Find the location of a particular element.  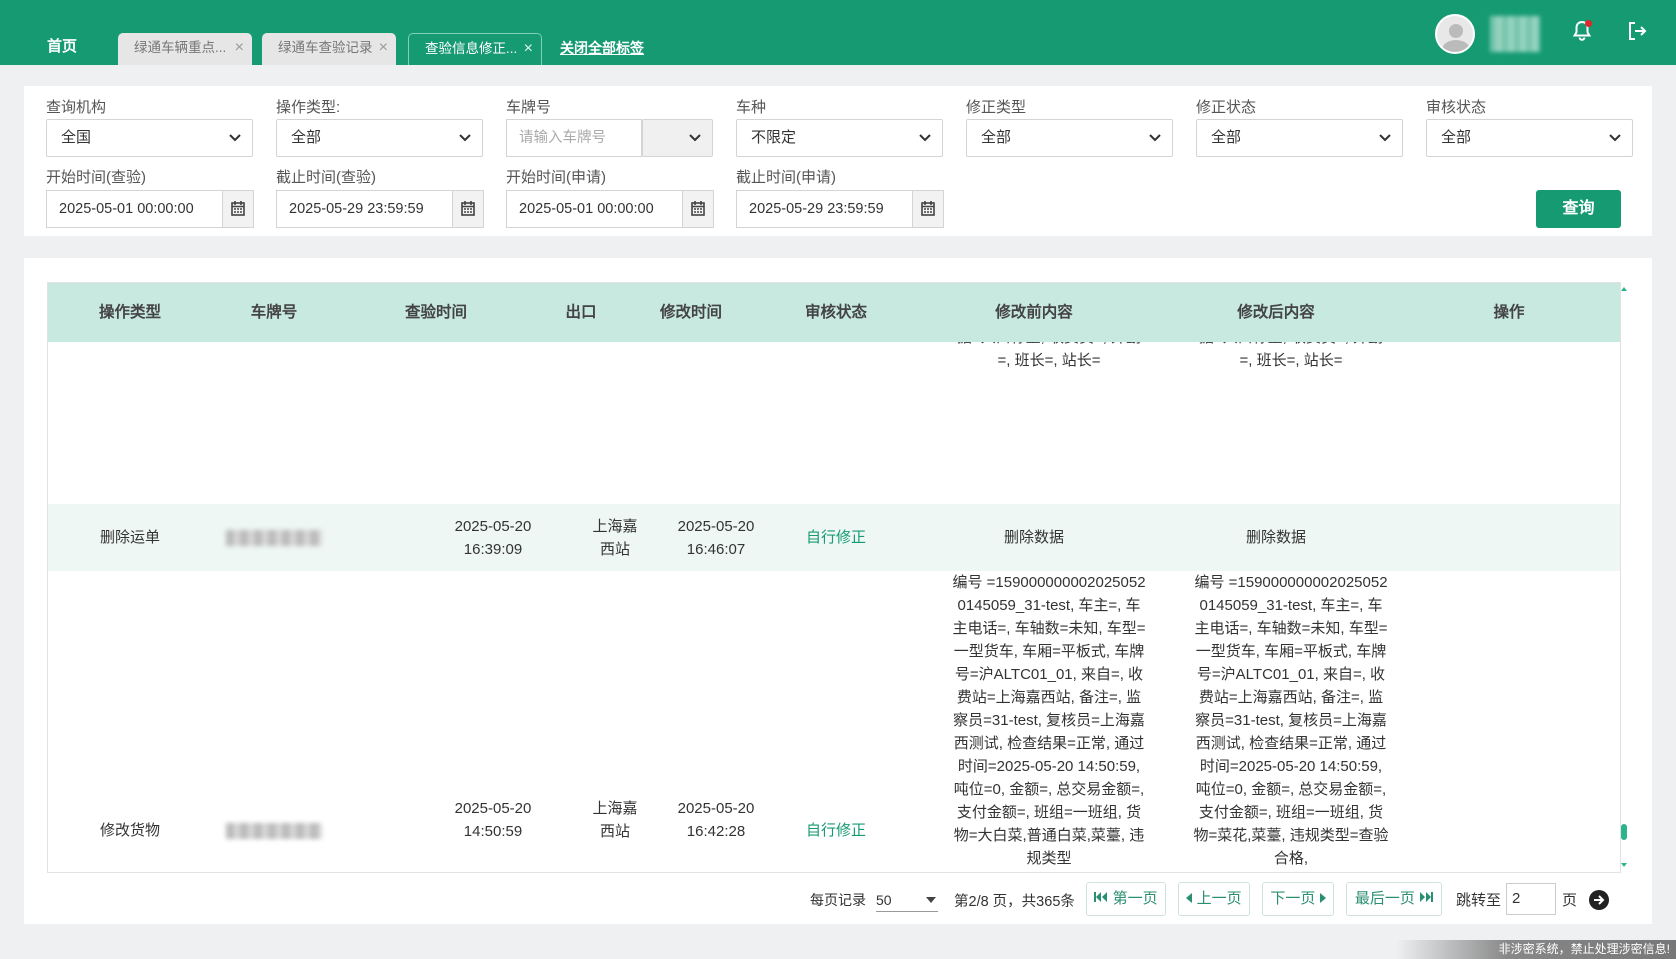

row-op-type: 修改货物 is located at coordinates (129, 830).